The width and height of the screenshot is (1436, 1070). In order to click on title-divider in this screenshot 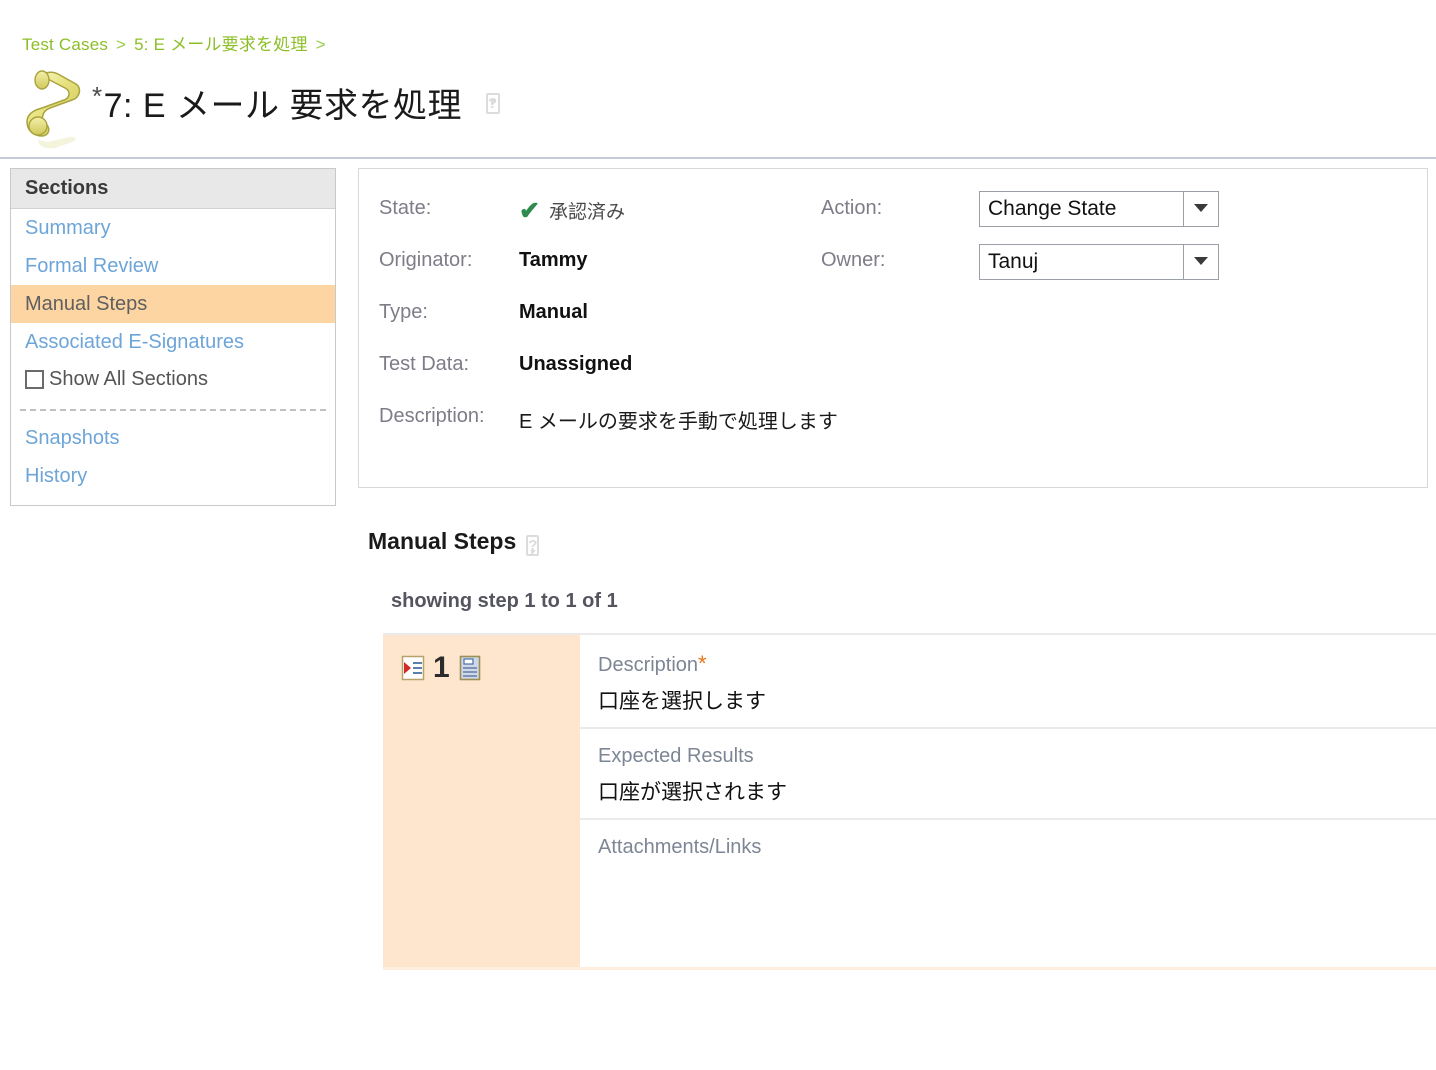, I will do `click(718, 158)`.